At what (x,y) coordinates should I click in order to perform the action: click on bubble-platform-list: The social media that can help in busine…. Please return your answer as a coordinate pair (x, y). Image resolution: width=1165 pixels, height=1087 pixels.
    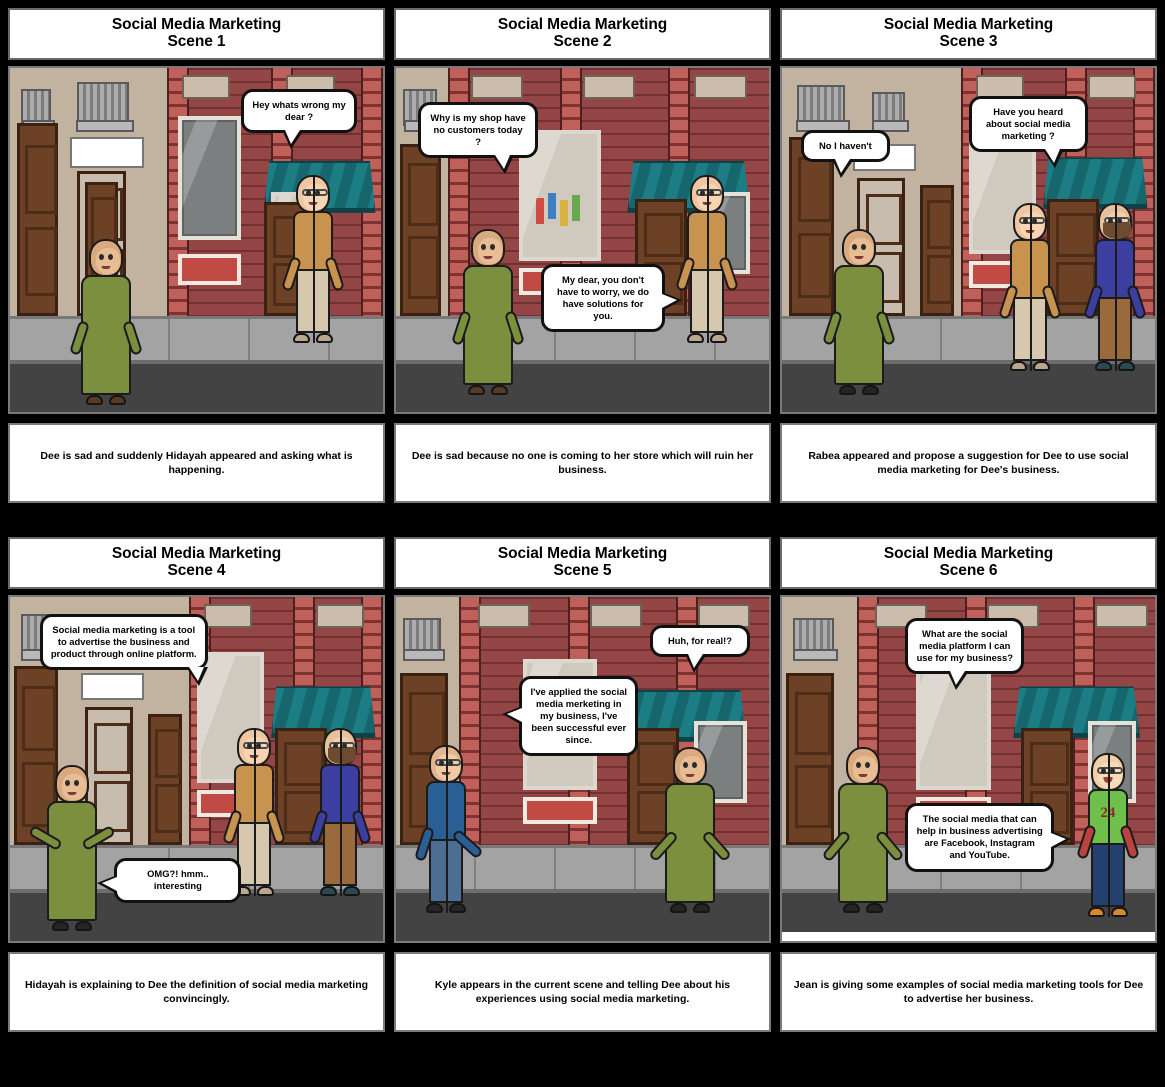
    Looking at the image, I should click on (988, 837).